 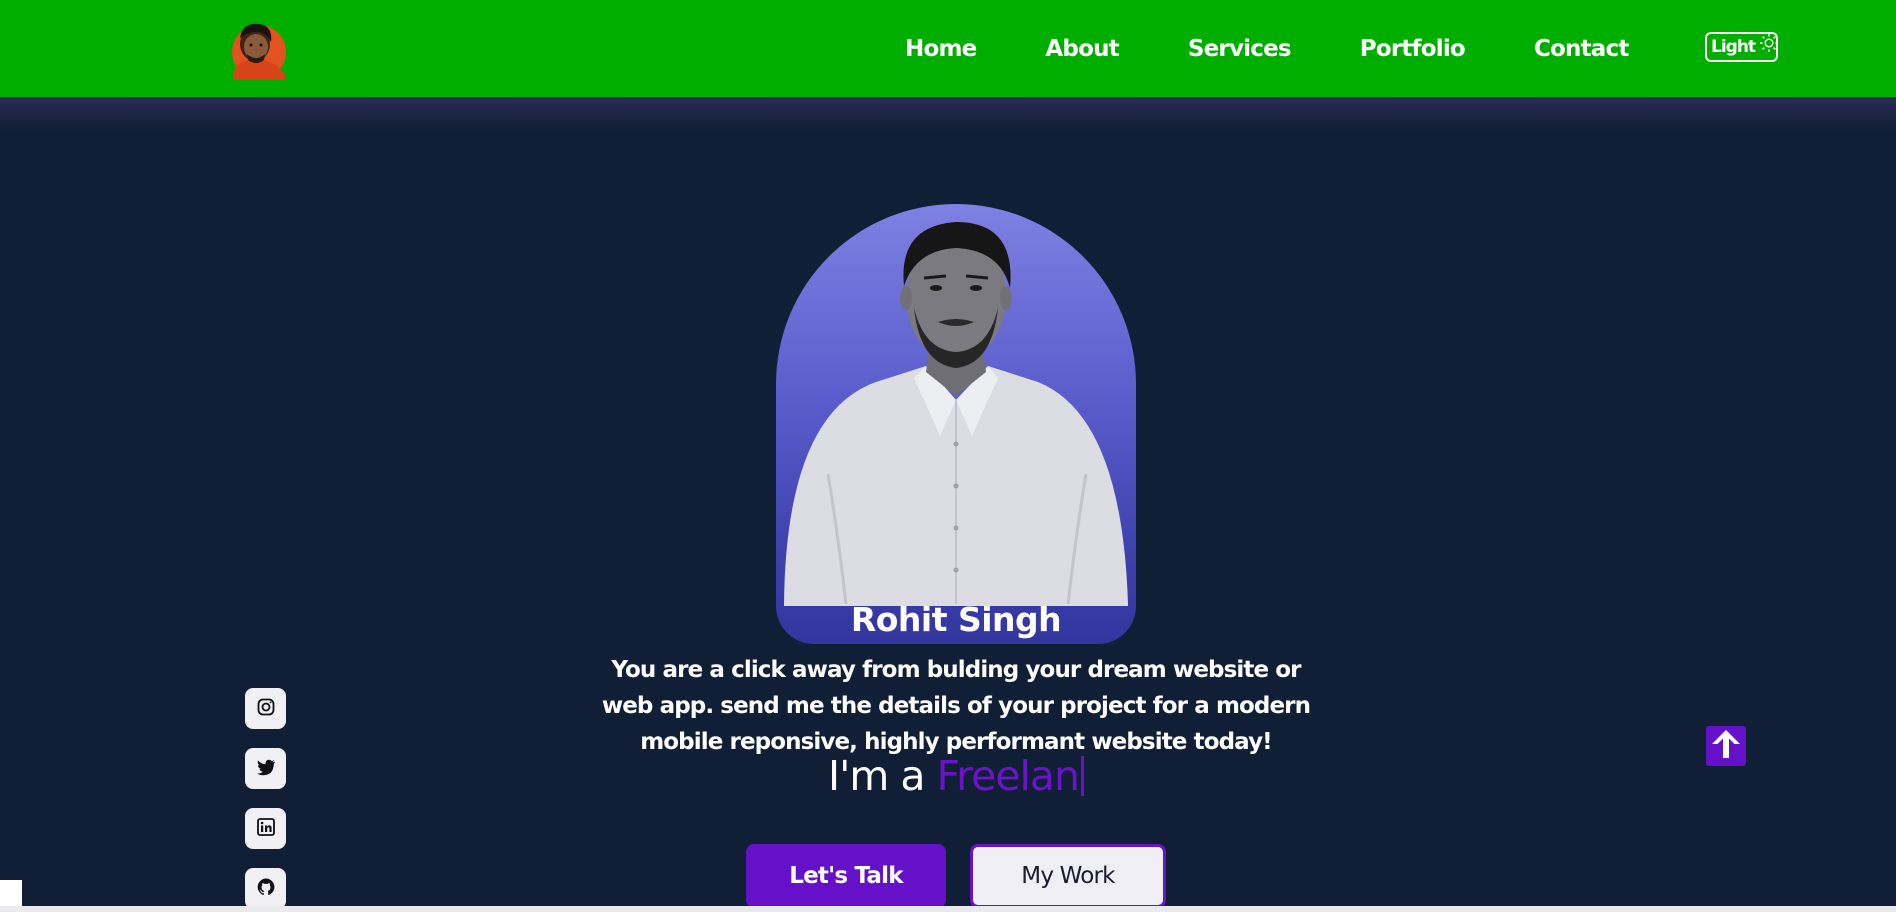 I want to click on role-typed-text: Freelan, so click(x=1008, y=776).